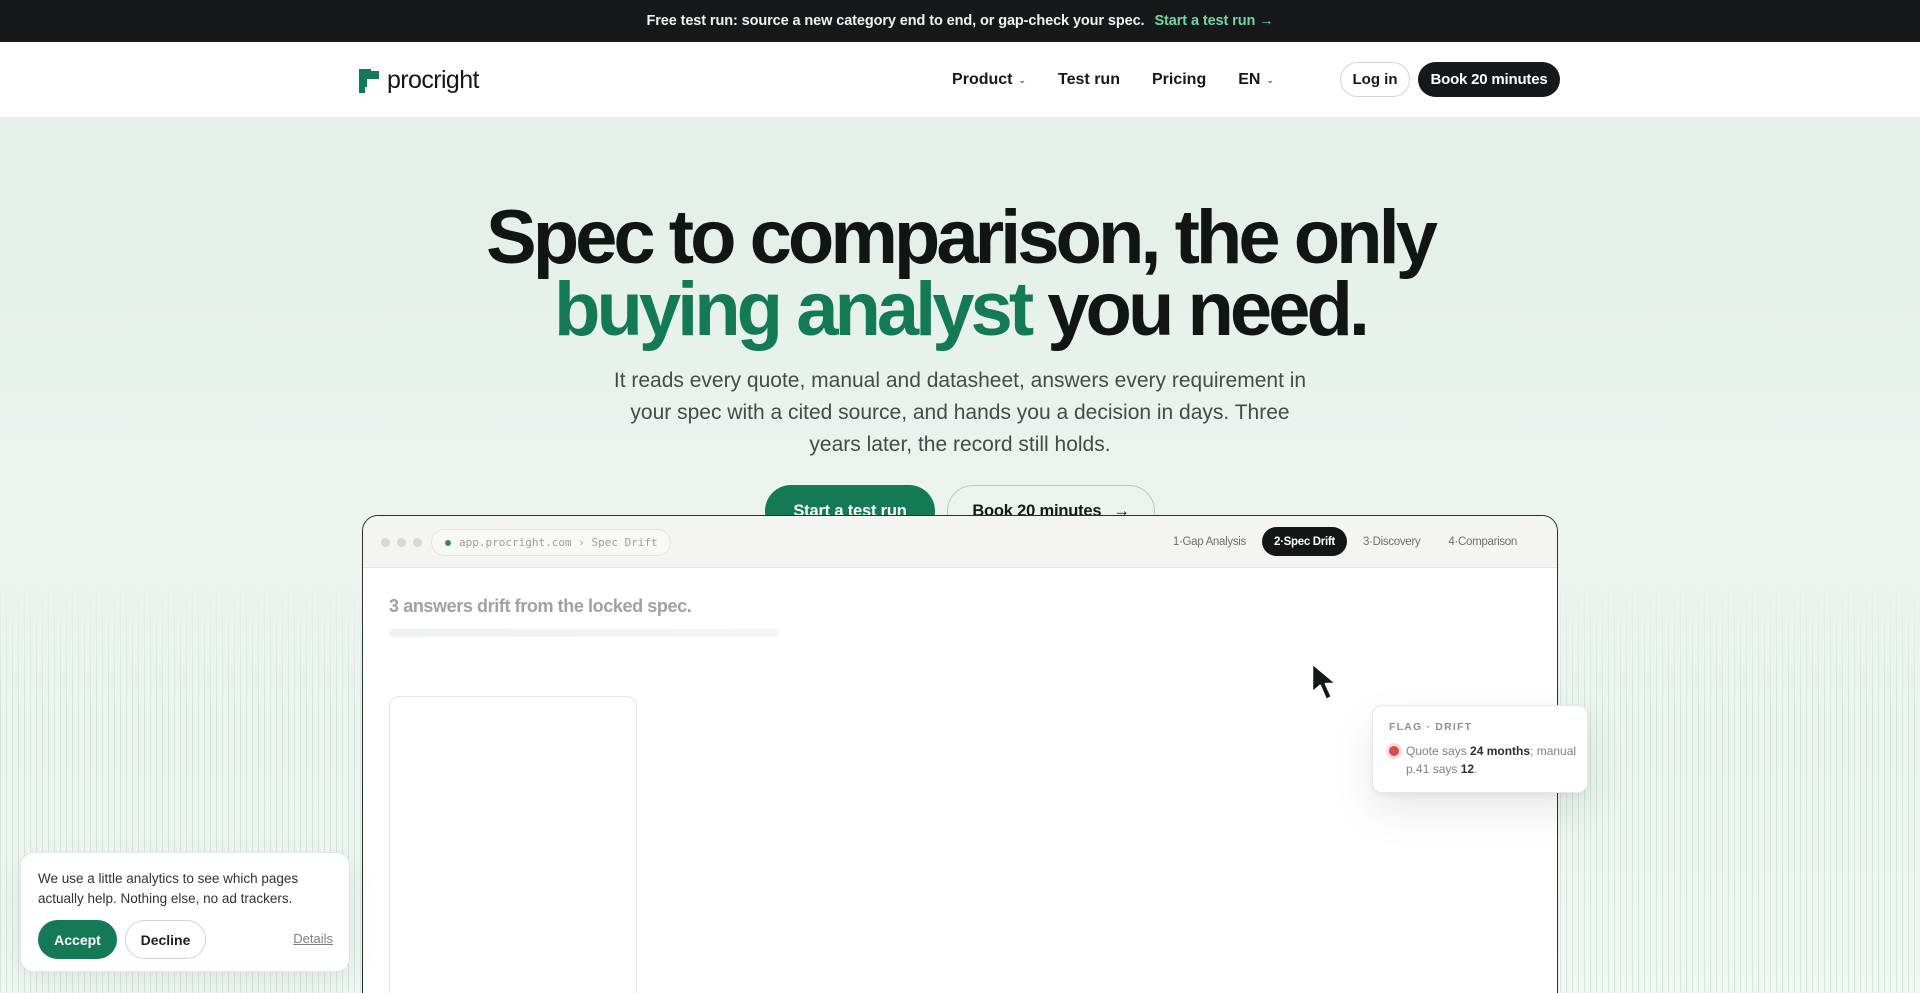 Image resolution: width=1920 pixels, height=993 pixels. I want to click on nav-links: Product ⌄ Test run Pricing EN ⌄, so click(1113, 80).